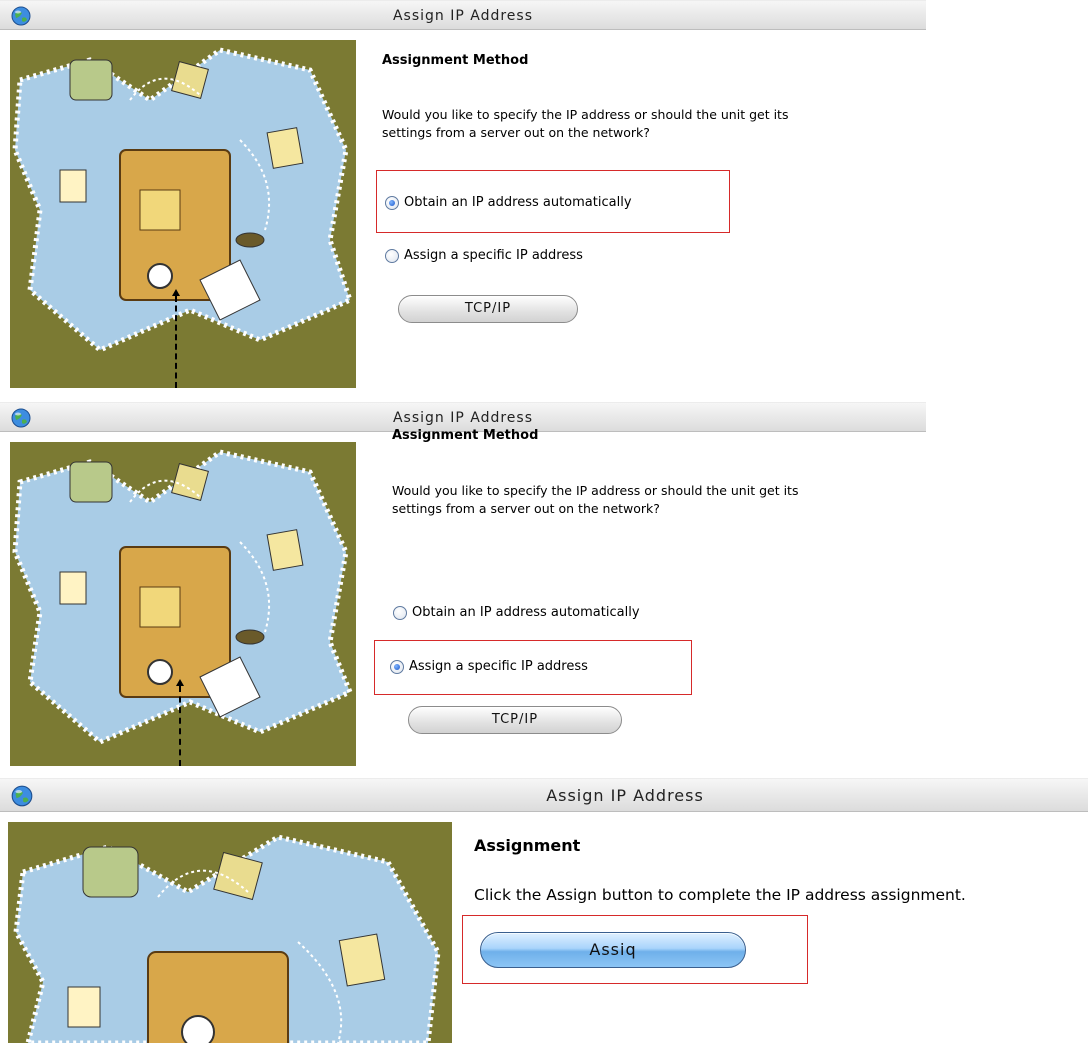 The height and width of the screenshot is (1043, 1088). What do you see at coordinates (613, 950) in the screenshot?
I see `assign-button: Assiq` at bounding box center [613, 950].